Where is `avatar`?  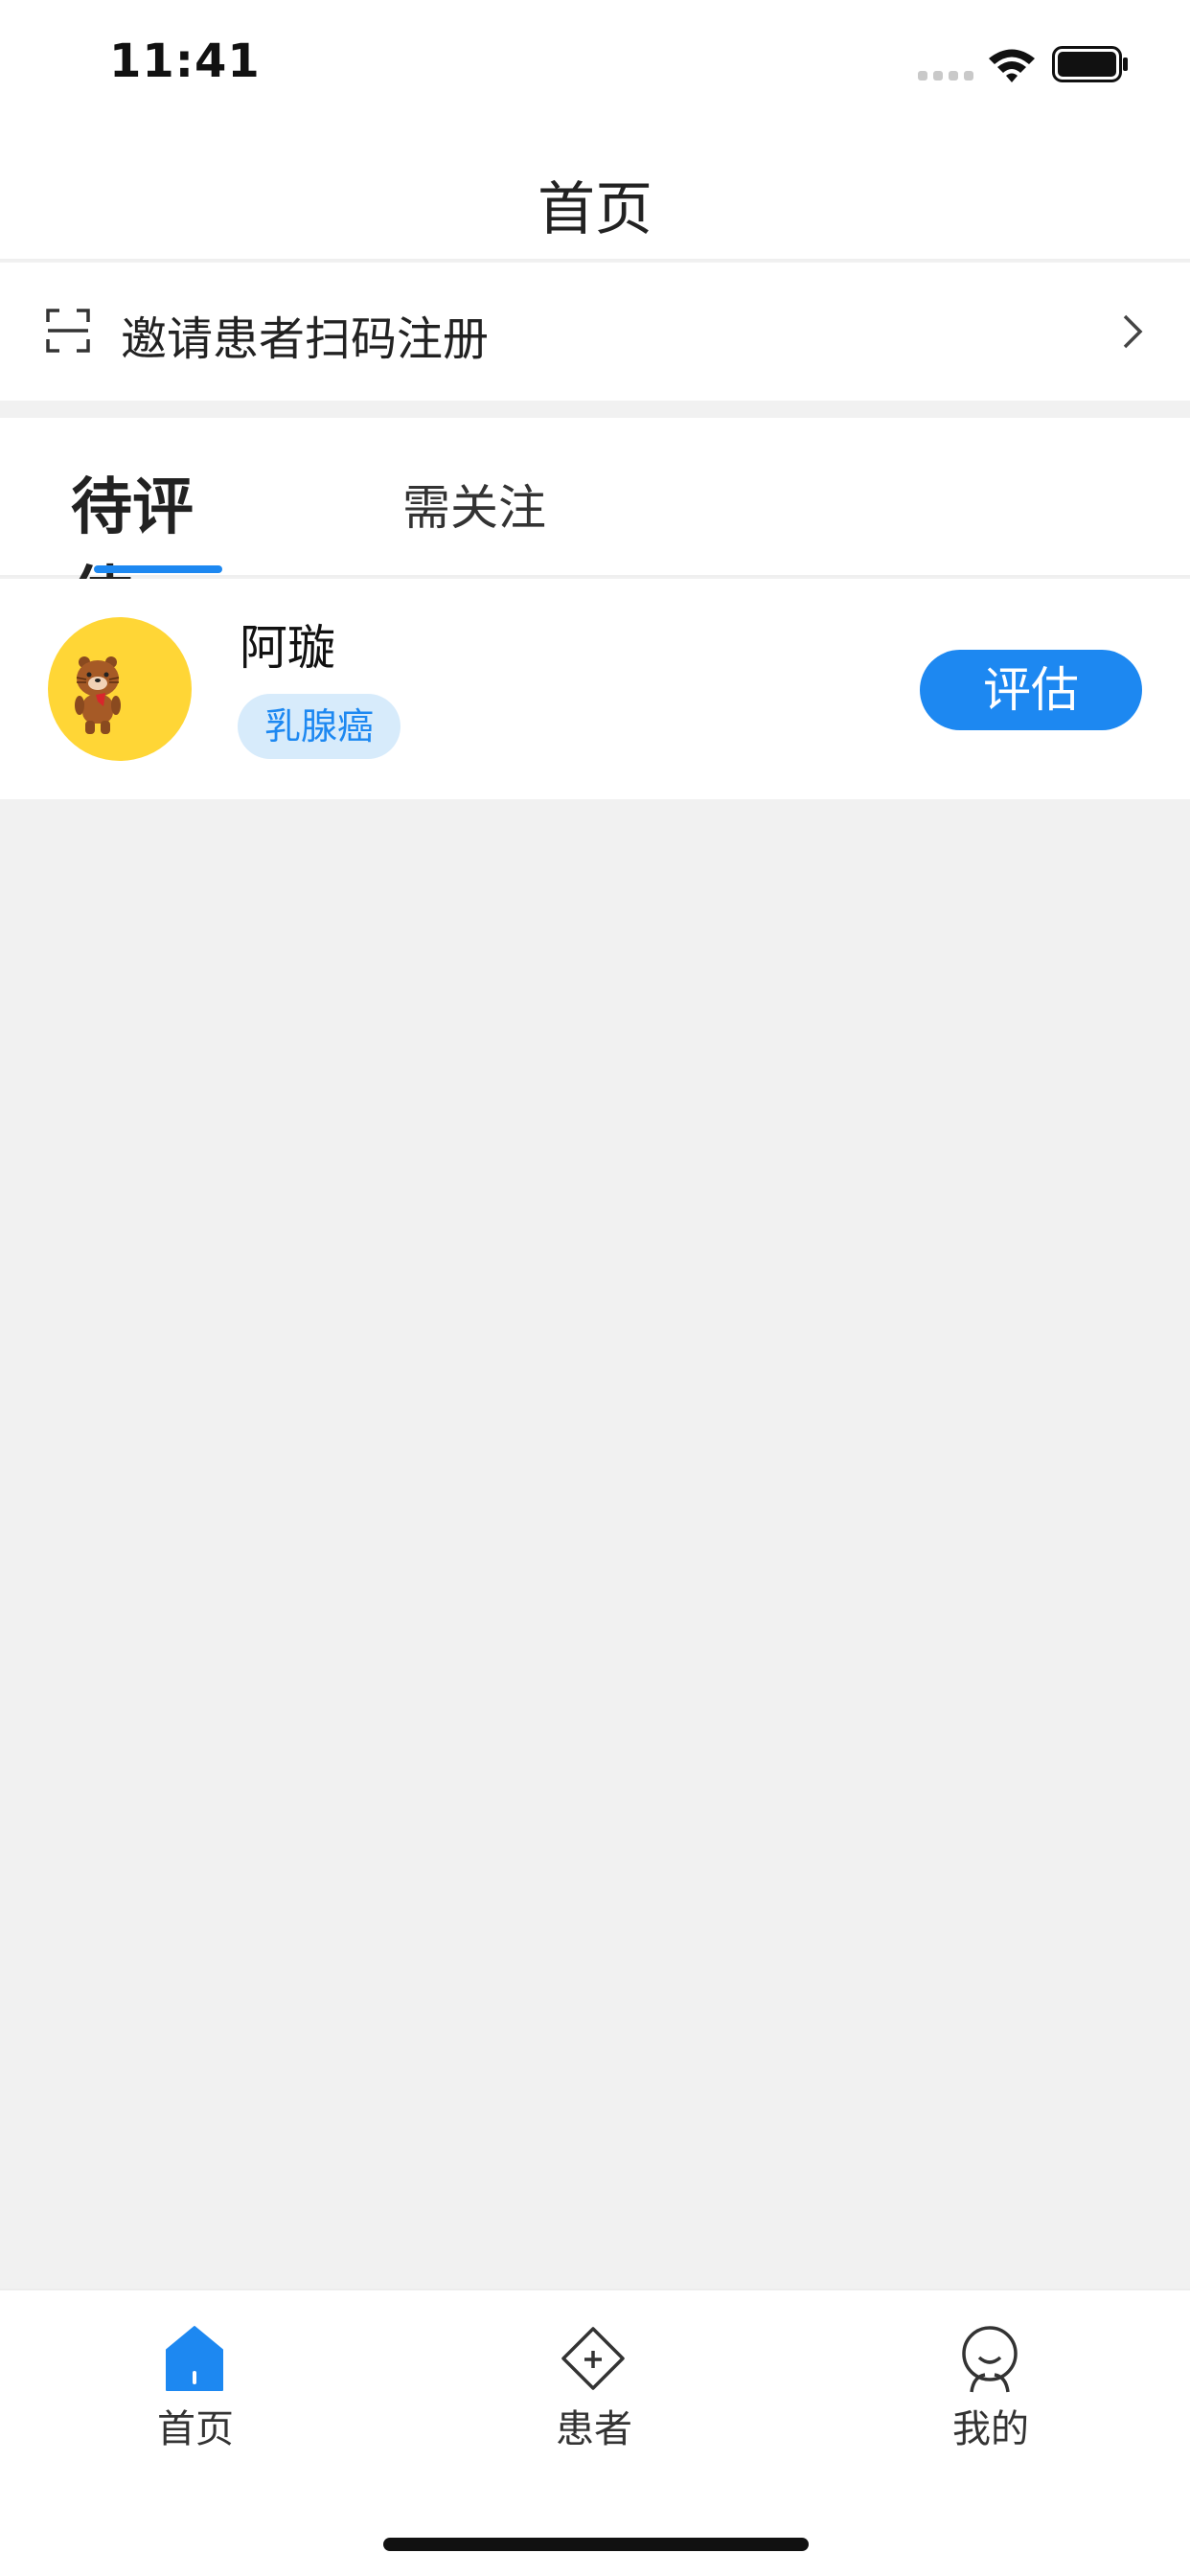
avatar is located at coordinates (120, 689).